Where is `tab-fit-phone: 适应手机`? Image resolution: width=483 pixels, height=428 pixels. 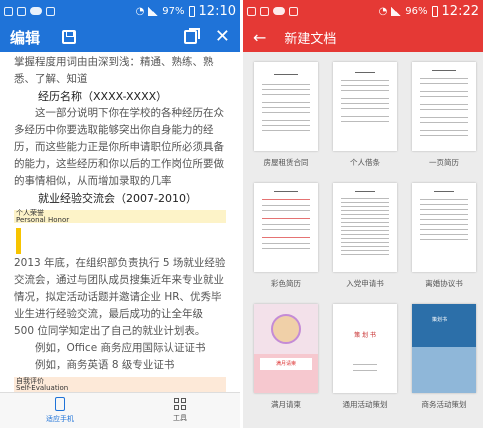
tab-fit-phone: 适应手机 is located at coordinates (60, 410).